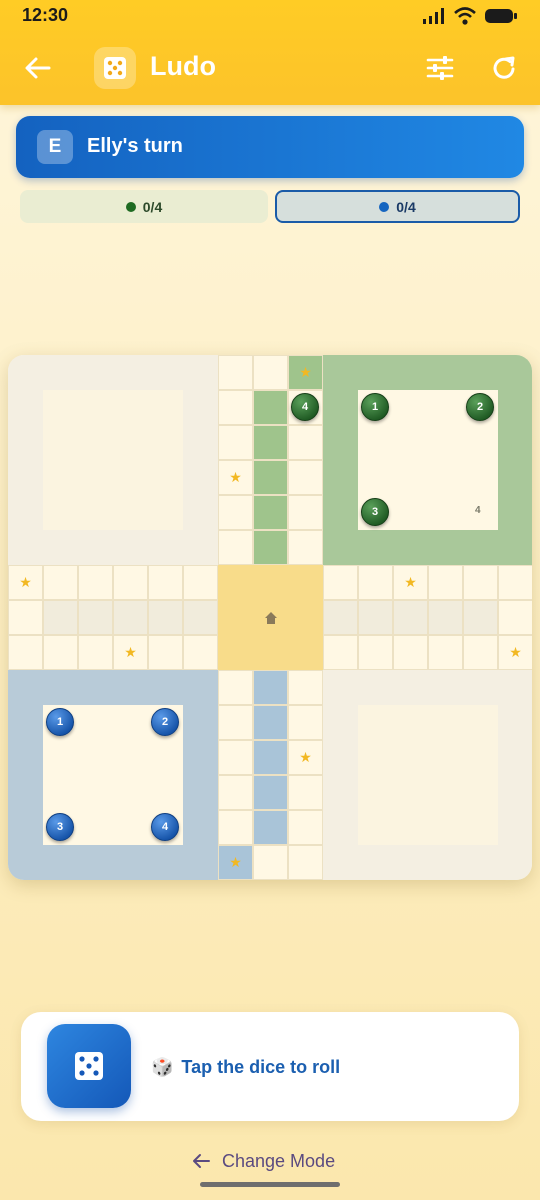  I want to click on green-token-1: 1, so click(375, 407).